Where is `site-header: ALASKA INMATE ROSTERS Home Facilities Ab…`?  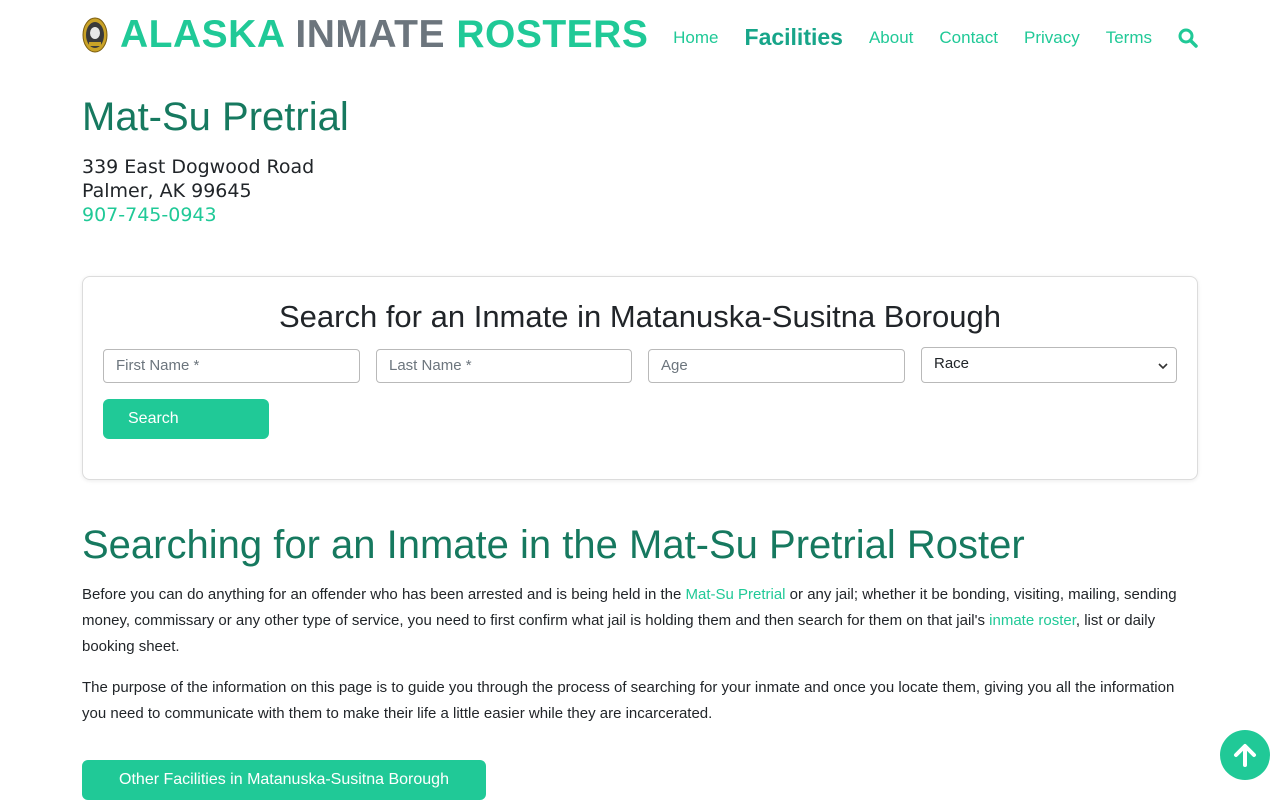
site-header: ALASKA INMATE ROSTERS Home Facilities Ab… is located at coordinates (640, 35).